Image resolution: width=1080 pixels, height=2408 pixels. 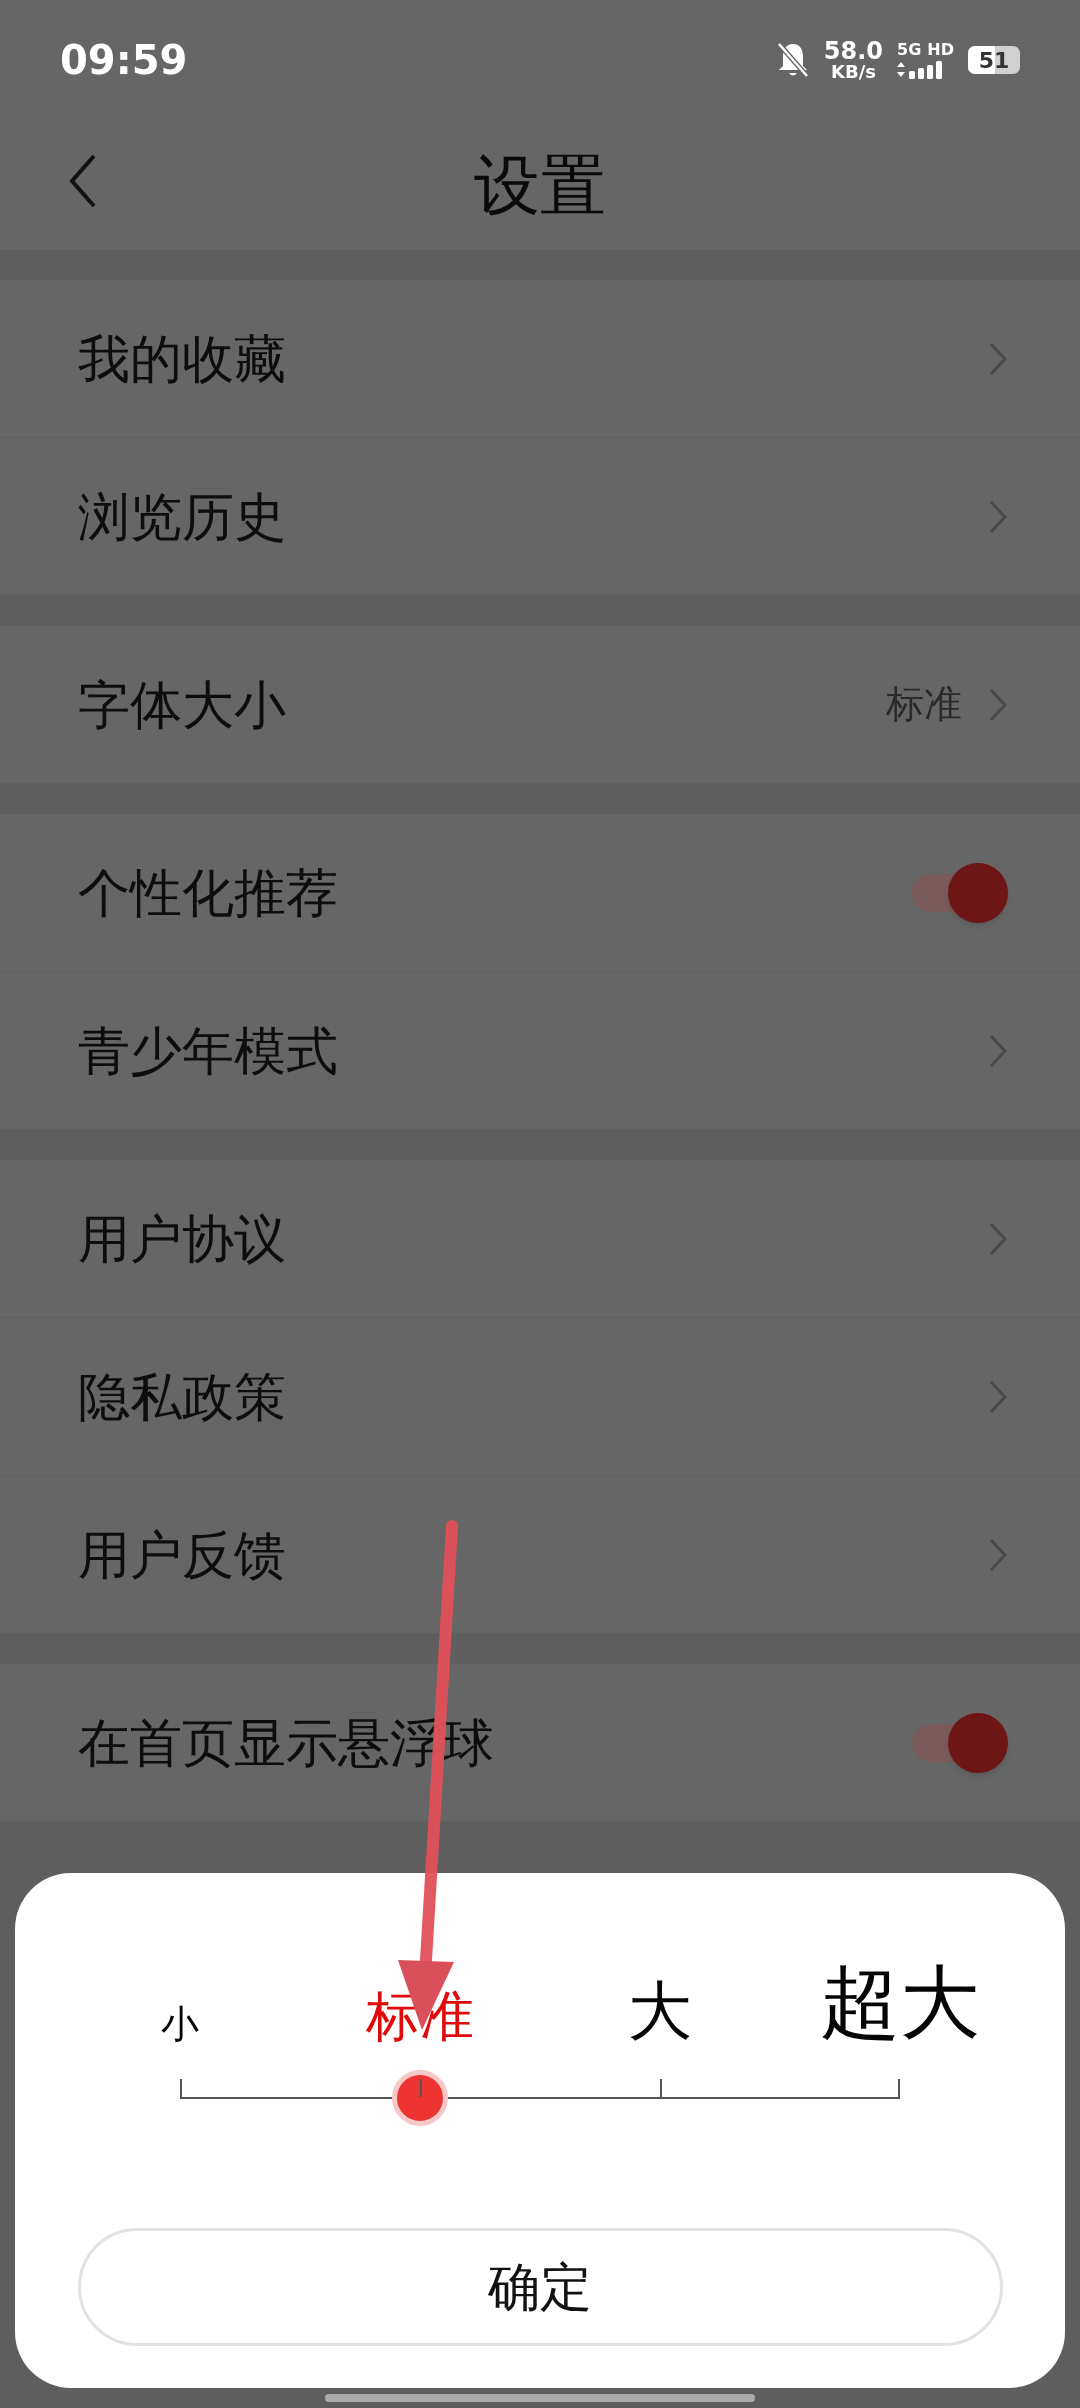 What do you see at coordinates (182, 359) in the screenshot?
I see `row-label: 我的收藏` at bounding box center [182, 359].